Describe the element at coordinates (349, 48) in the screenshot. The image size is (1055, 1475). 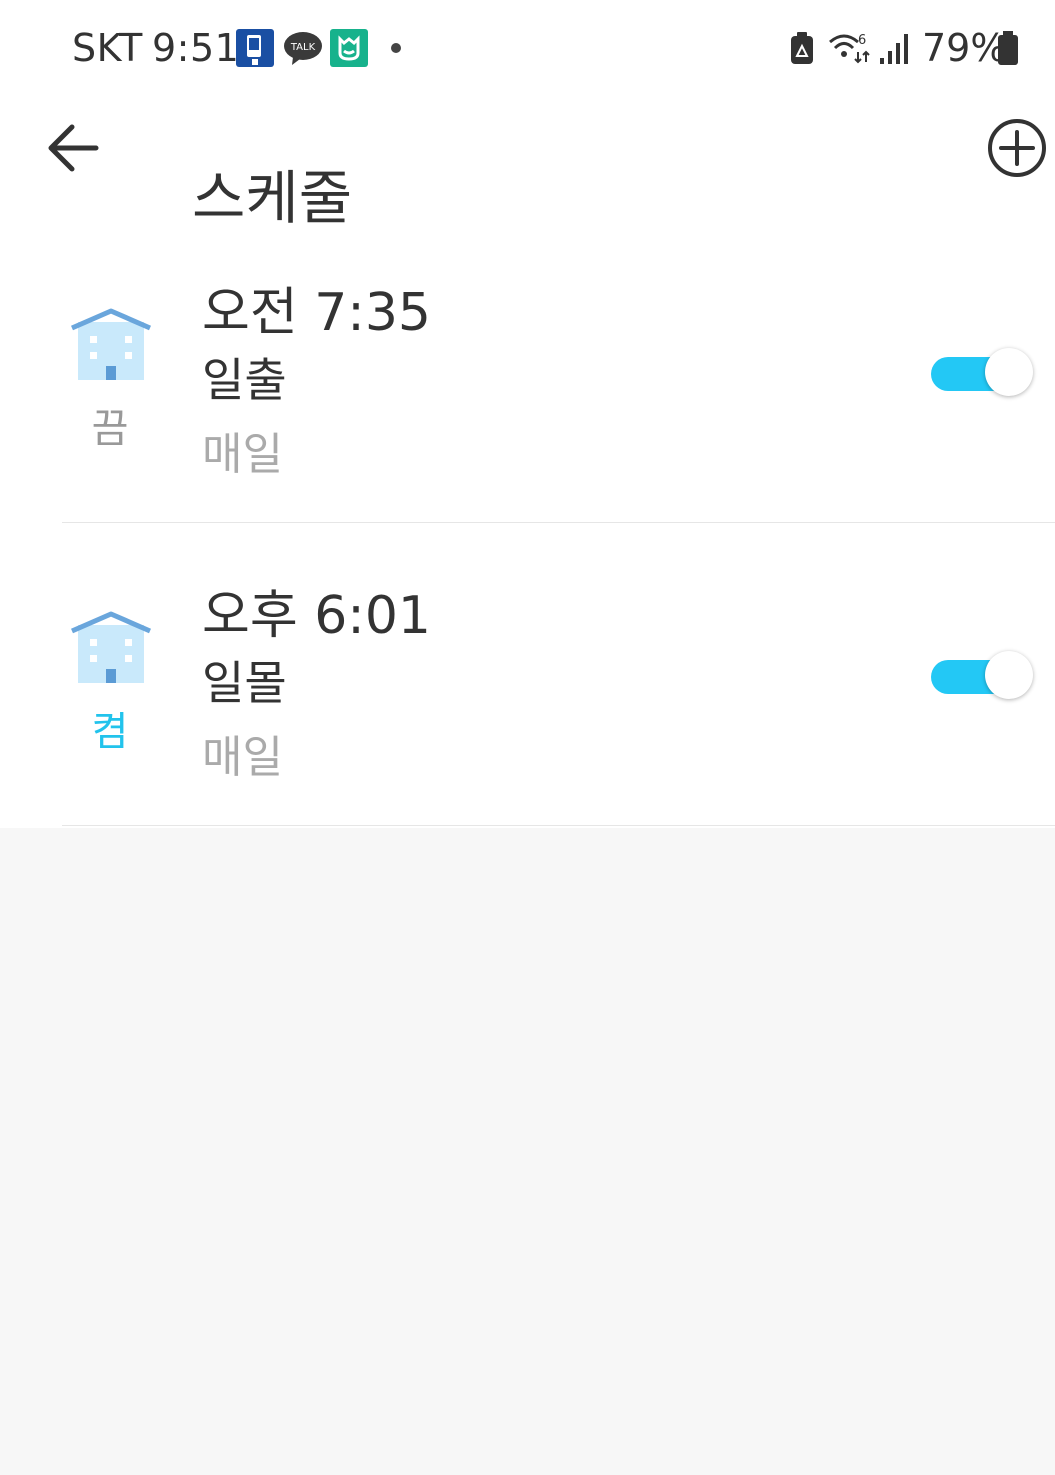
I see `mi-home-icon` at that location.